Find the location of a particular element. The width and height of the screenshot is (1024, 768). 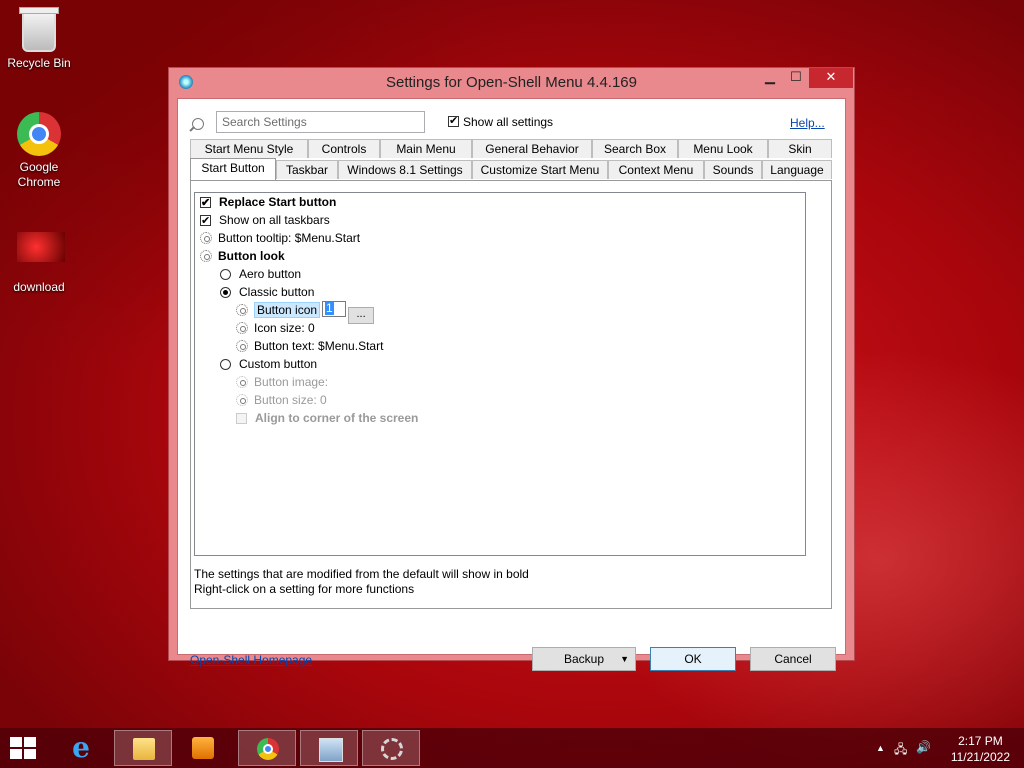

setting-show-on-all-taskbars: Show on all taskbars is located at coordinates (265, 220).